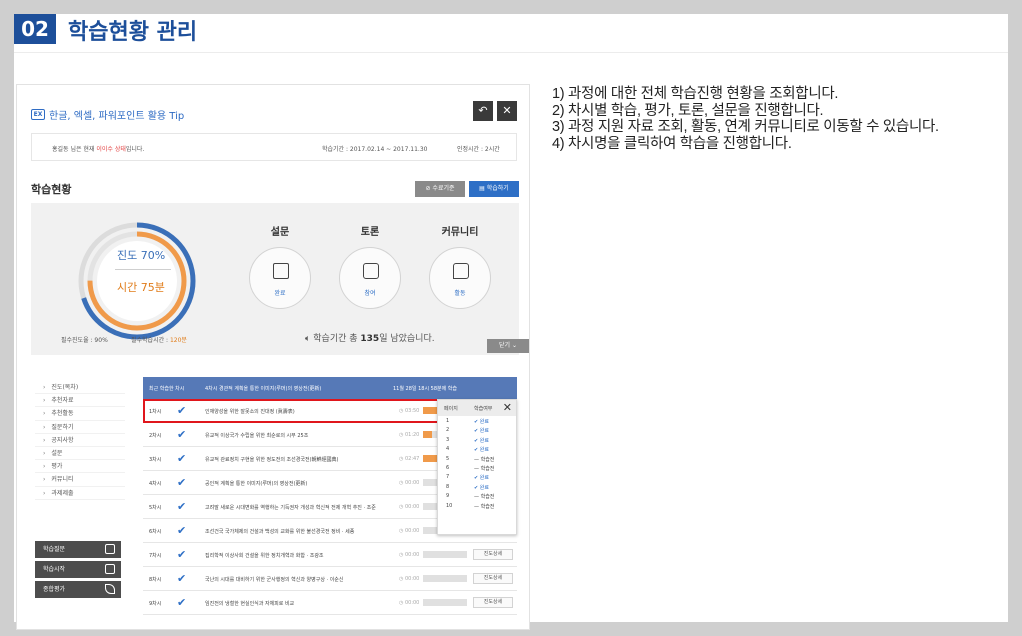 This screenshot has width=1022, height=636. Describe the element at coordinates (303, 603) in the screenshot. I see `lesson-name-link: 임진전의 냉철한 현실인식과 자체피로 비교` at that location.